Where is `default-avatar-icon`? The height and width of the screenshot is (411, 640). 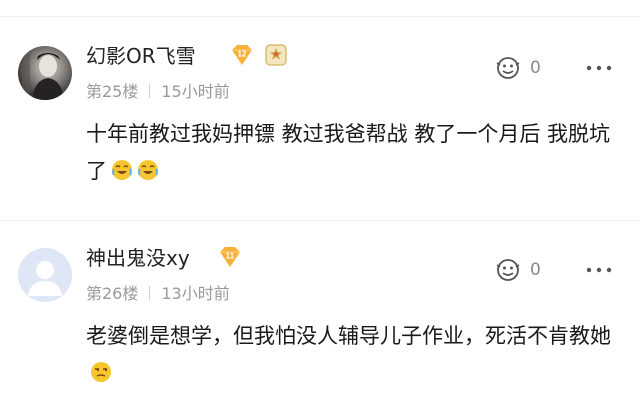
default-avatar-icon is located at coordinates (45, 278).